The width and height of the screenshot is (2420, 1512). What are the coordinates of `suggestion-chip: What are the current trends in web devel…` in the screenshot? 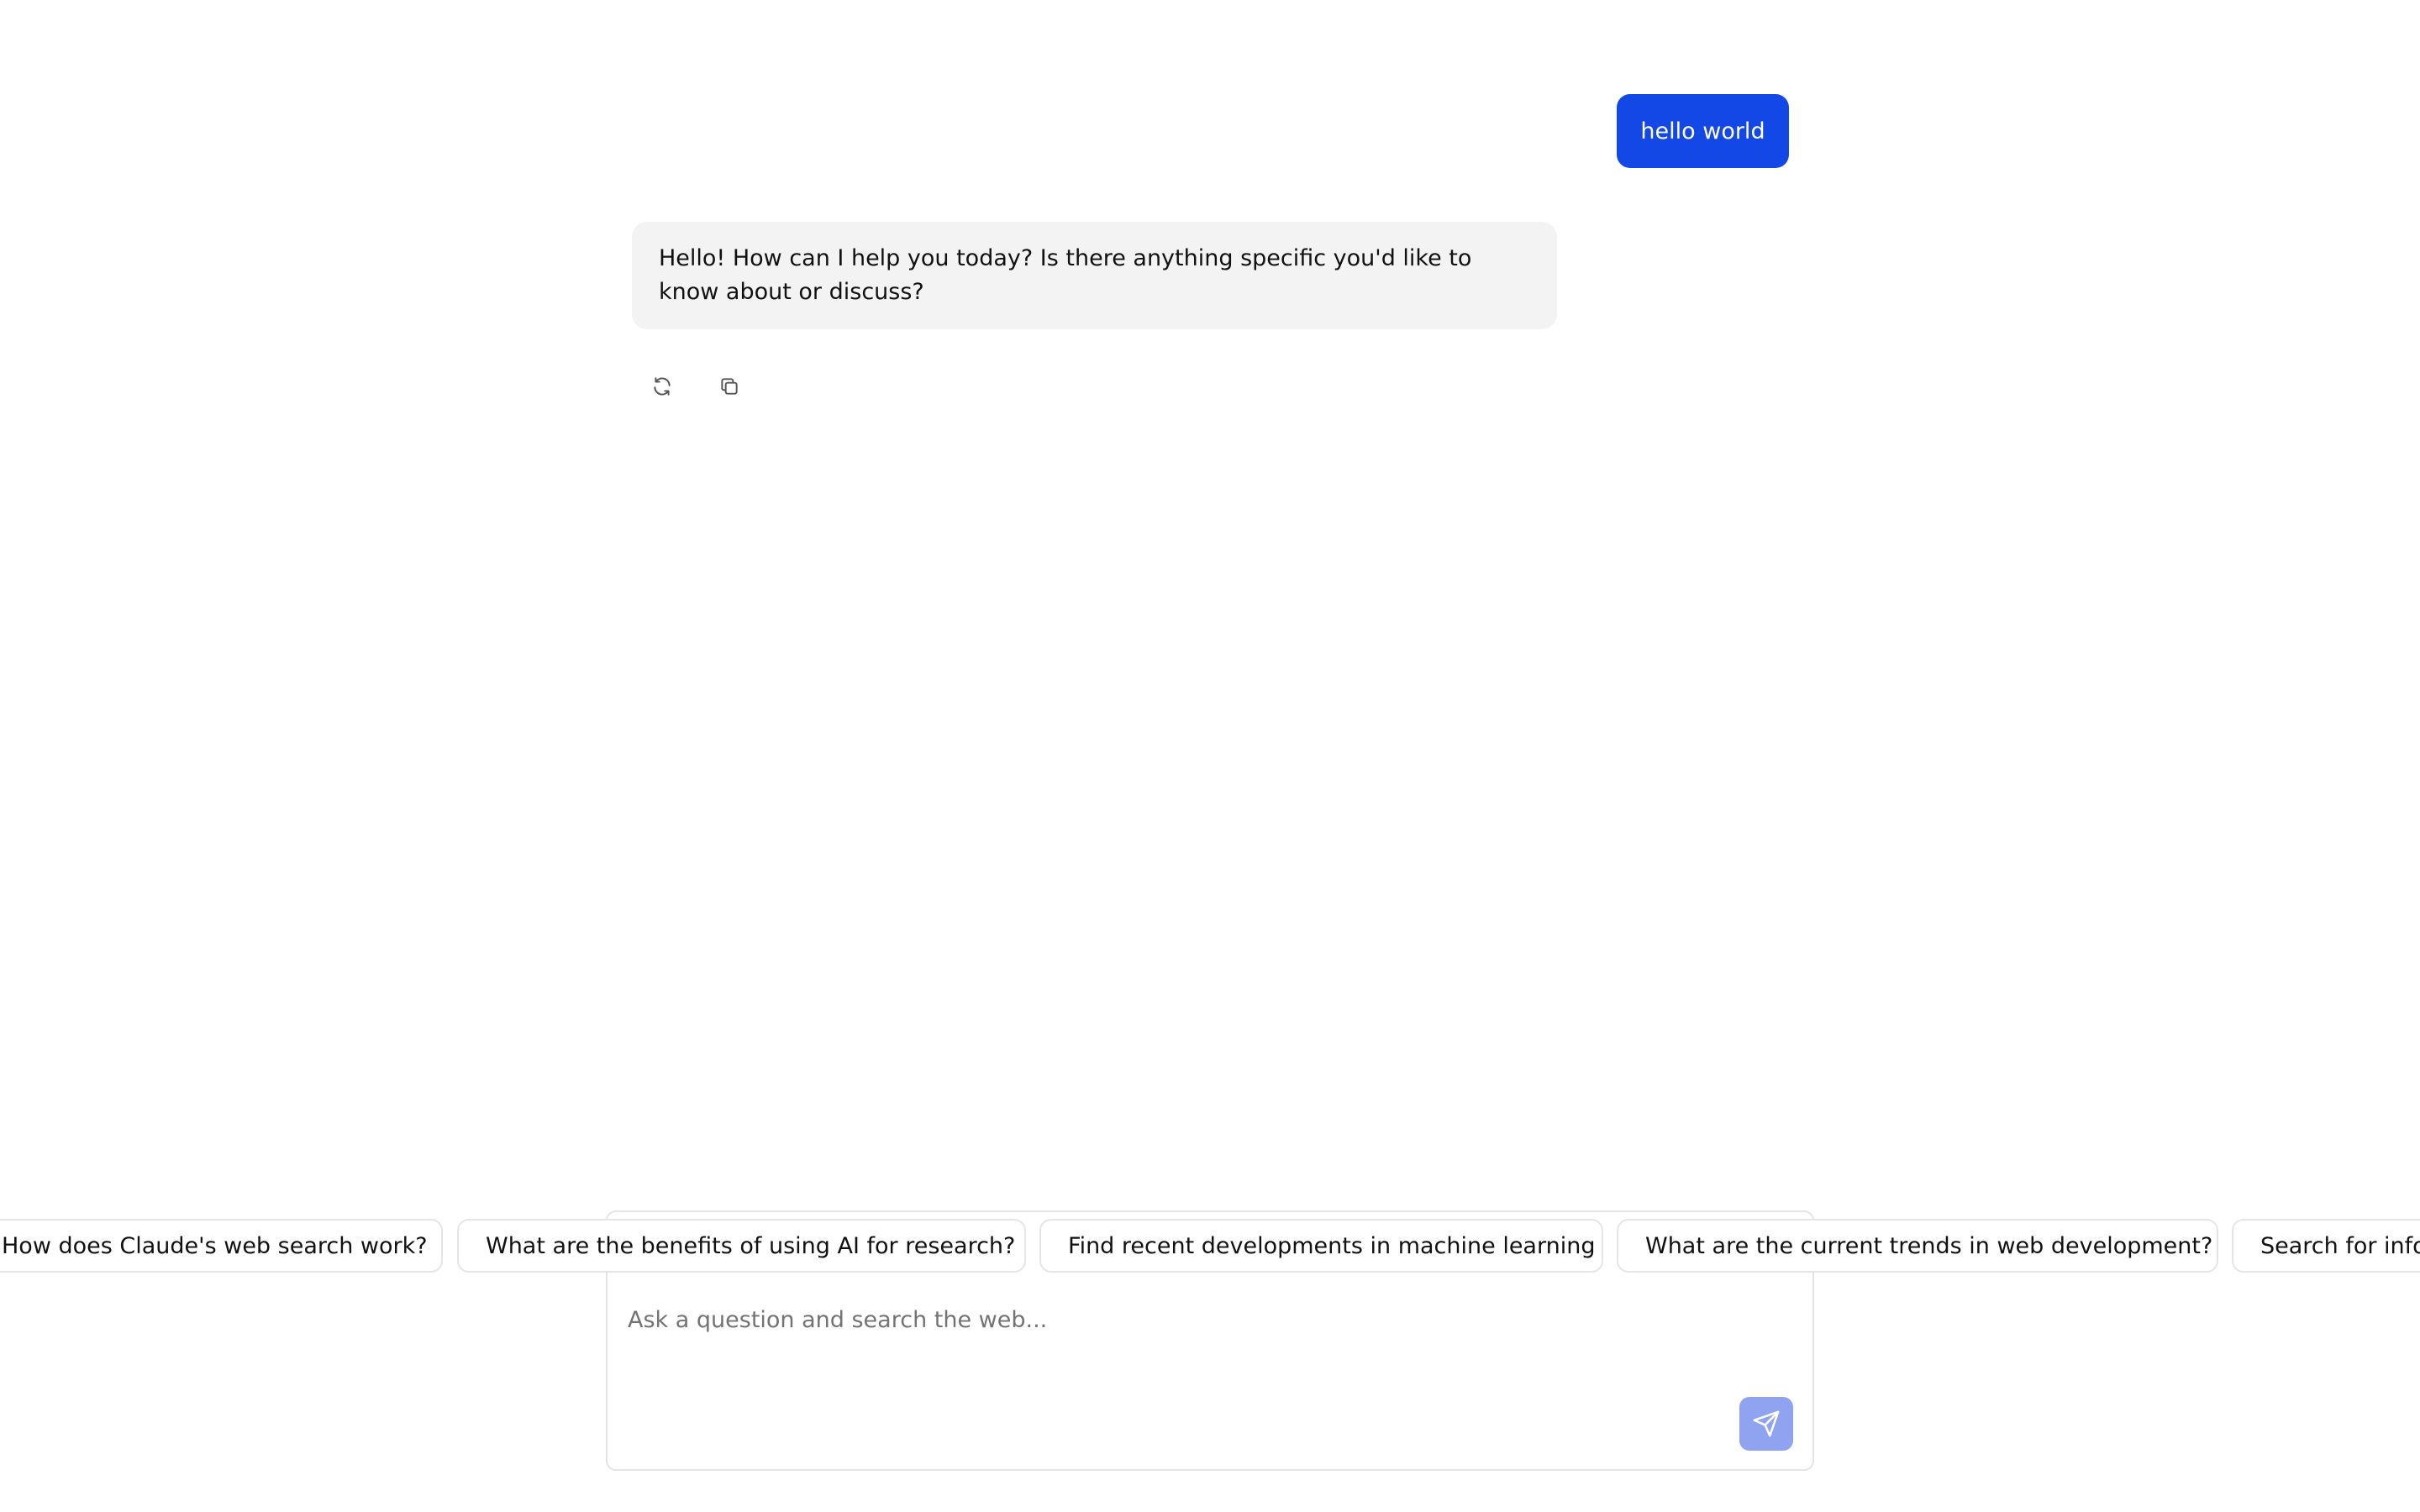 It's located at (1918, 1246).